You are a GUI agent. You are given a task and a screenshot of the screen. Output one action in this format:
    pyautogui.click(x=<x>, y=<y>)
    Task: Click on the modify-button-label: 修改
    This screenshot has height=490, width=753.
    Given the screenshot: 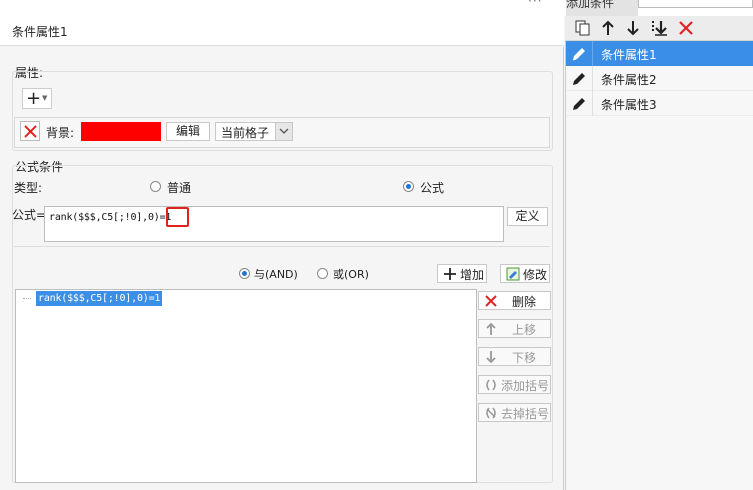 What is the action you would take?
    pyautogui.click(x=535, y=275)
    